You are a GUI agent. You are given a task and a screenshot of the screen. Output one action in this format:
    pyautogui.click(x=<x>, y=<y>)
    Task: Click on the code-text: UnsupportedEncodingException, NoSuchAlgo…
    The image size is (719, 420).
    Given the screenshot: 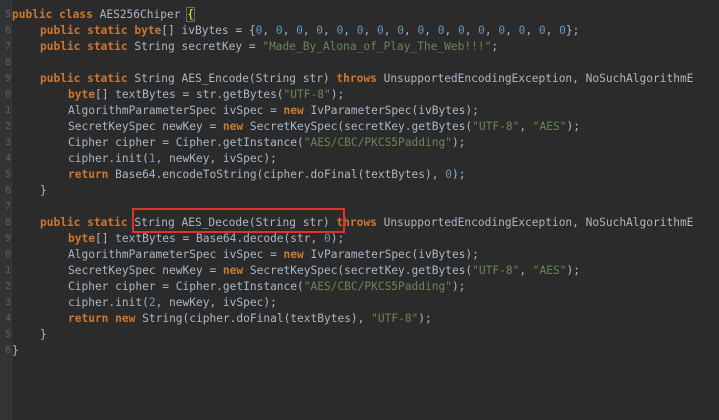 What is the action you would take?
    pyautogui.click(x=535, y=222)
    